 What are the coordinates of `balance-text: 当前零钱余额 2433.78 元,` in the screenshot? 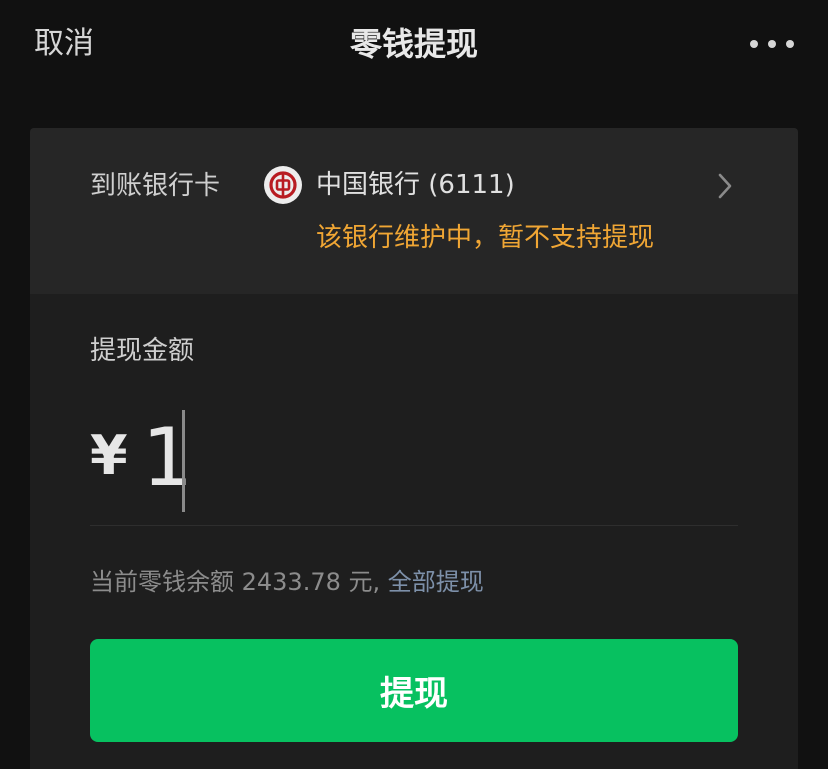 It's located at (239, 582).